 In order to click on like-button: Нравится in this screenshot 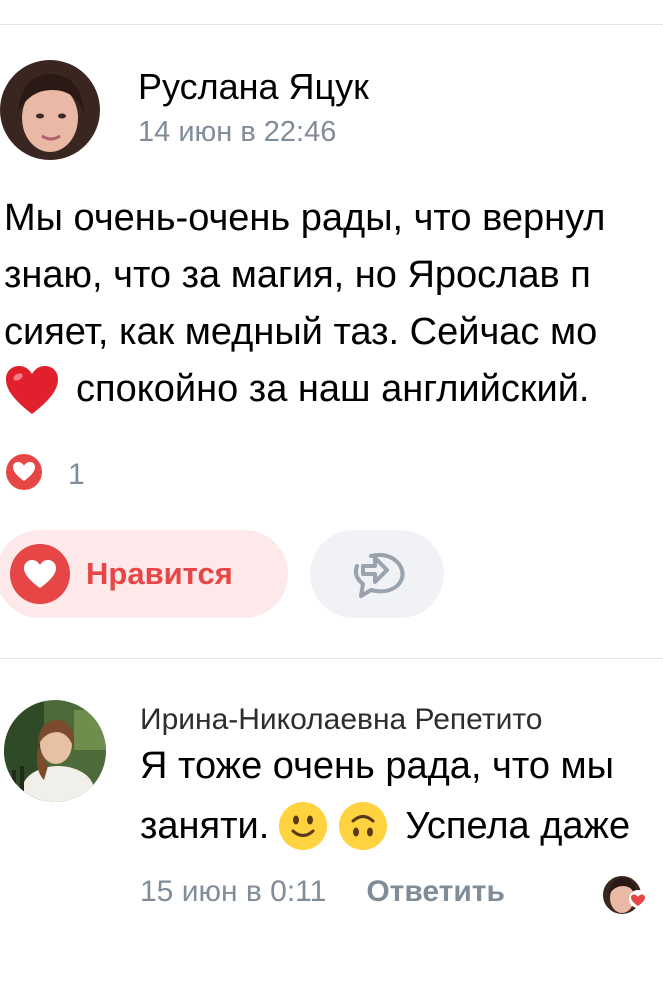, I will do `click(144, 574)`.